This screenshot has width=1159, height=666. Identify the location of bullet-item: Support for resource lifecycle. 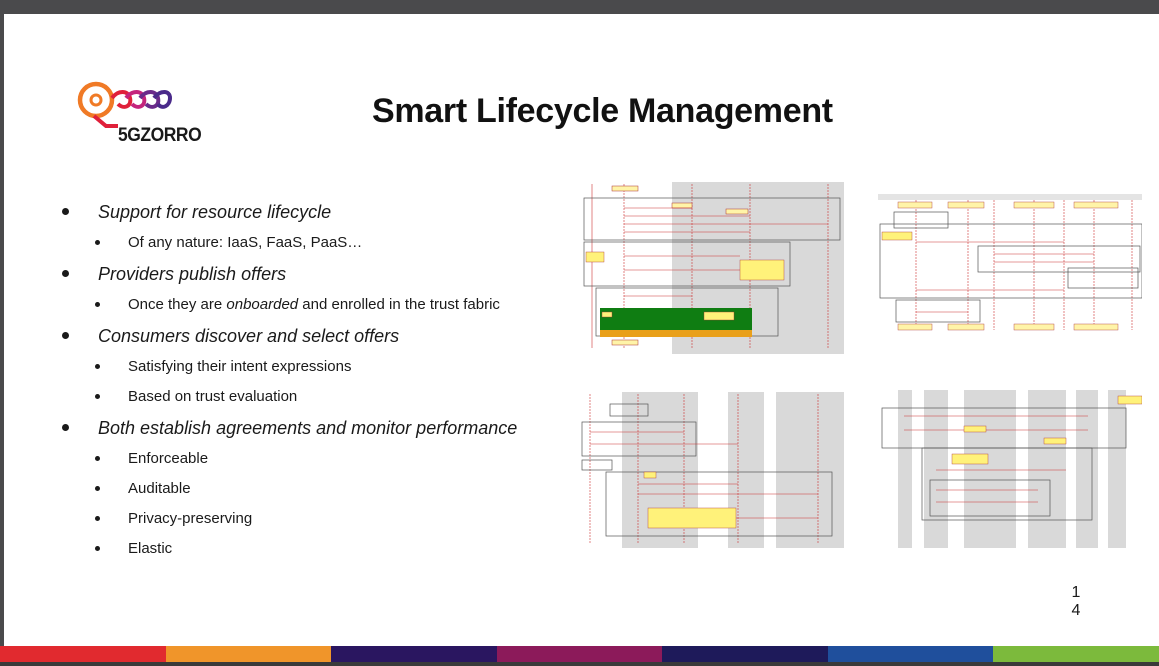
(312, 212).